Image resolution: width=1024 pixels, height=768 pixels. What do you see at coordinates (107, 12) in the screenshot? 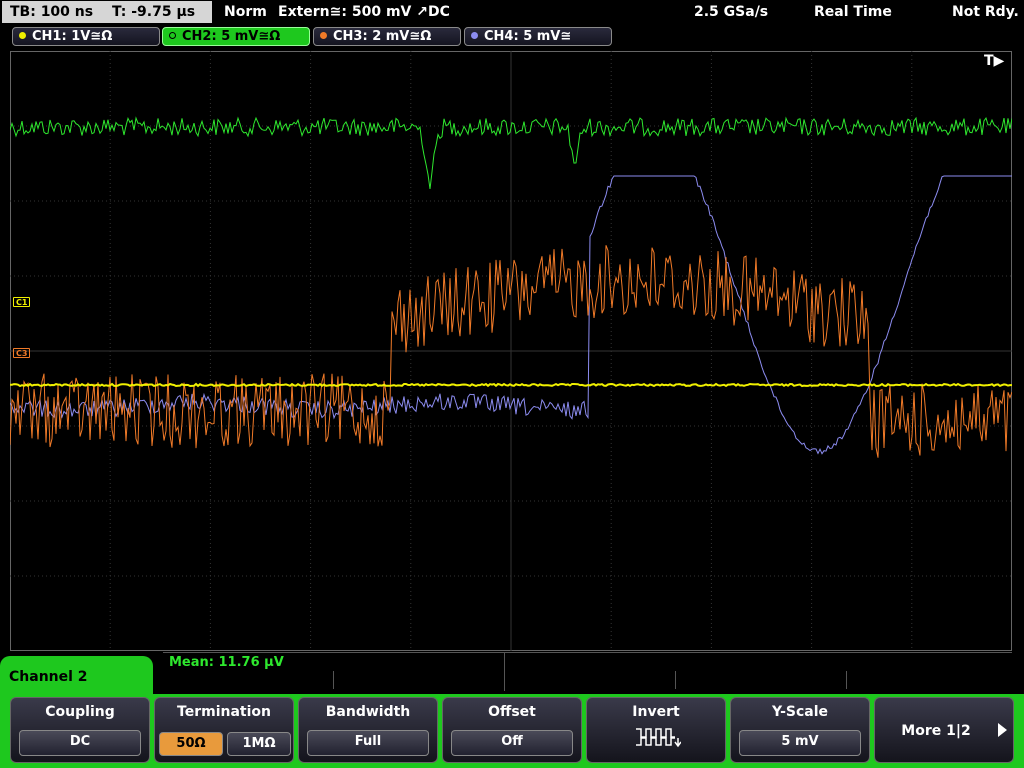
I see `timebase-box: TB: 100 ns T: -9.75 µs` at bounding box center [107, 12].